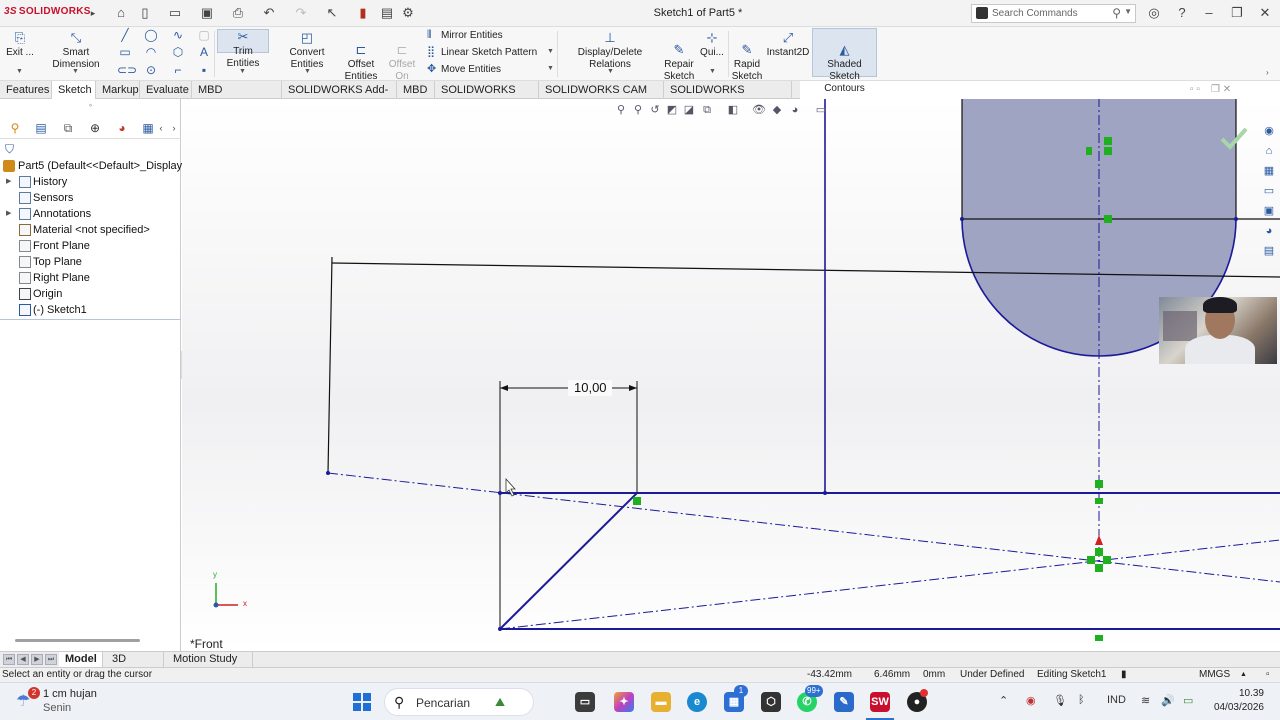  I want to click on model-tab-motion-study-1: Motion Study 1, so click(210, 666).